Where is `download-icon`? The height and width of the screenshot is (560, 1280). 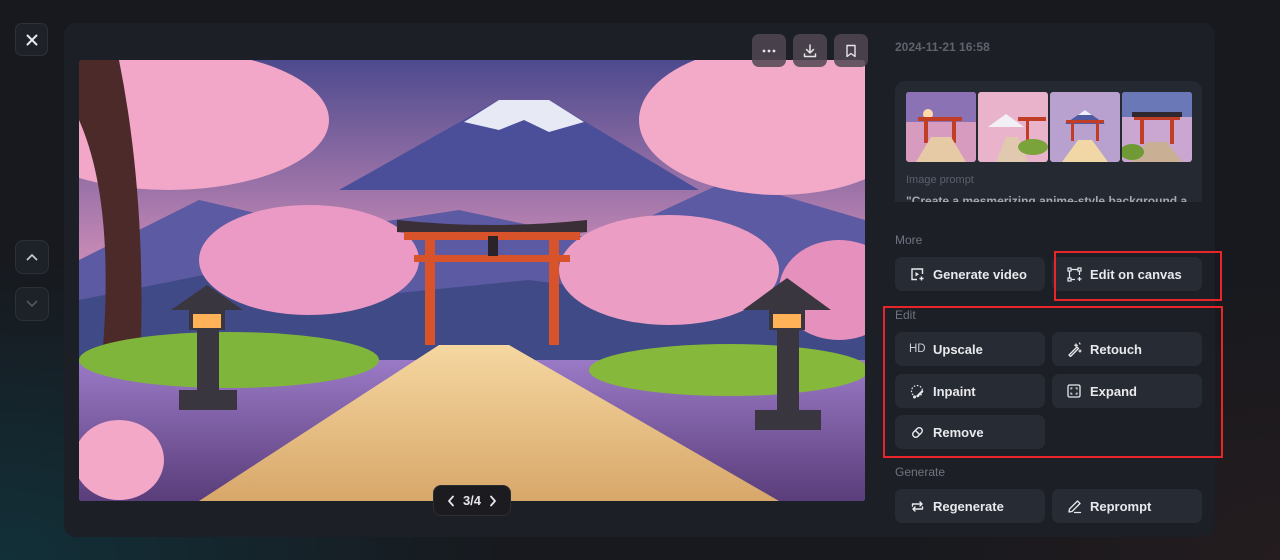 download-icon is located at coordinates (810, 50).